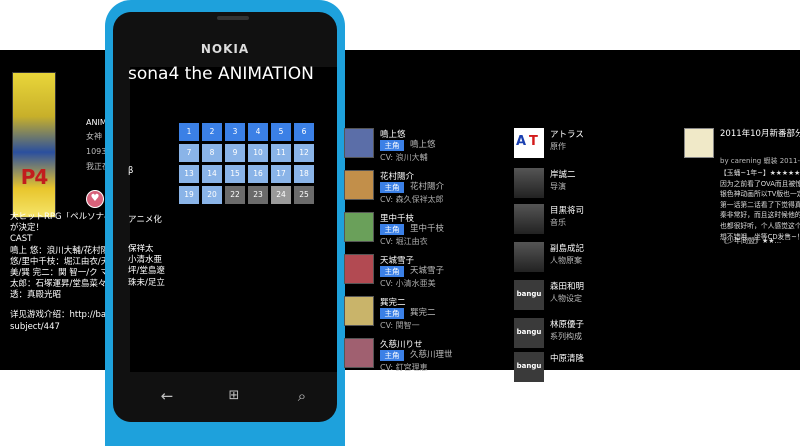  What do you see at coordinates (404, 157) in the screenshot?
I see `character-voice-actor: CV: 浪川大輔` at bounding box center [404, 157].